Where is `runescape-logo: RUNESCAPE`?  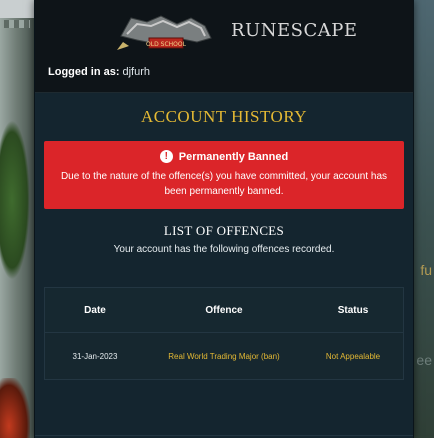
runescape-logo: RUNESCAPE is located at coordinates (294, 30).